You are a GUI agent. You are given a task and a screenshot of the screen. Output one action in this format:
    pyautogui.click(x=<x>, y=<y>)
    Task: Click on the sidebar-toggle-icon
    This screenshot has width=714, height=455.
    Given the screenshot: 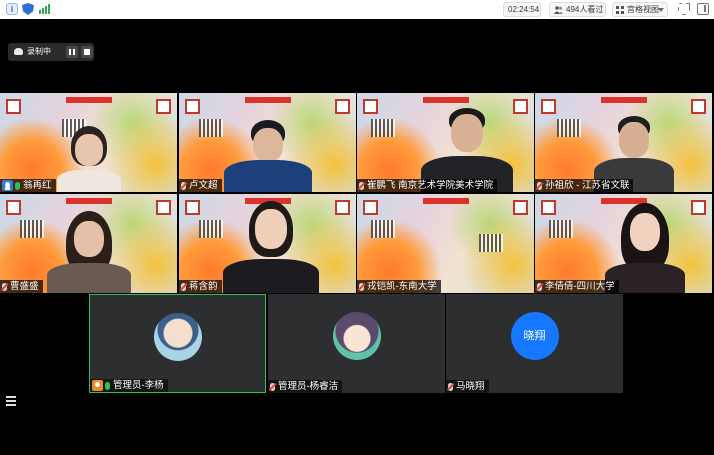 What is the action you would take?
    pyautogui.click(x=703, y=9)
    